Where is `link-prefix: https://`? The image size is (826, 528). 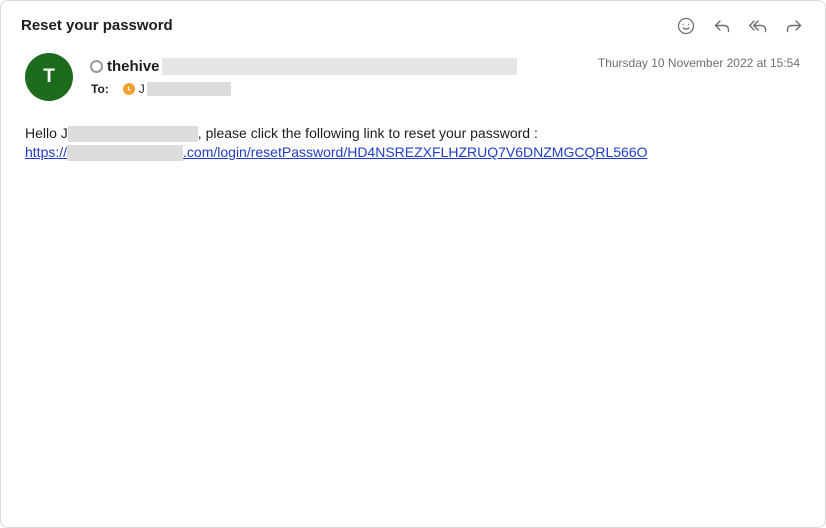 link-prefix: https:// is located at coordinates (46, 152).